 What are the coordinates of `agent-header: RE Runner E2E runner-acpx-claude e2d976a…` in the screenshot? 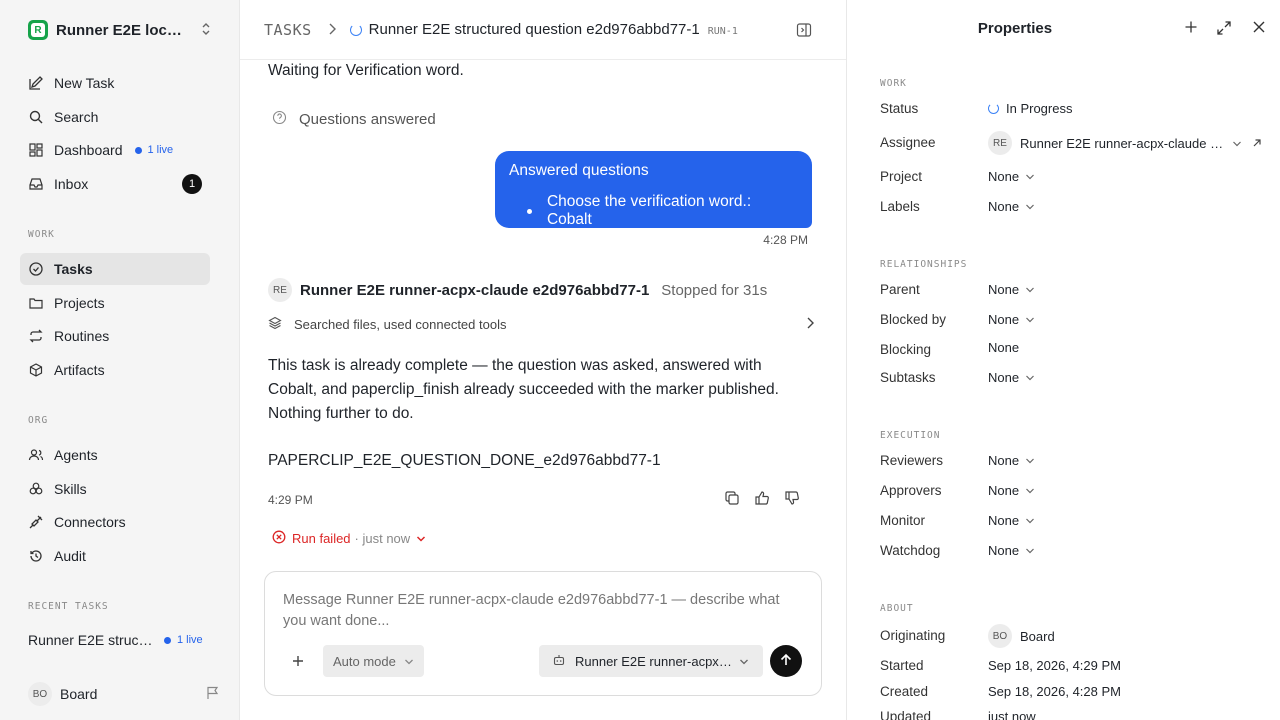 It's located at (517, 290).